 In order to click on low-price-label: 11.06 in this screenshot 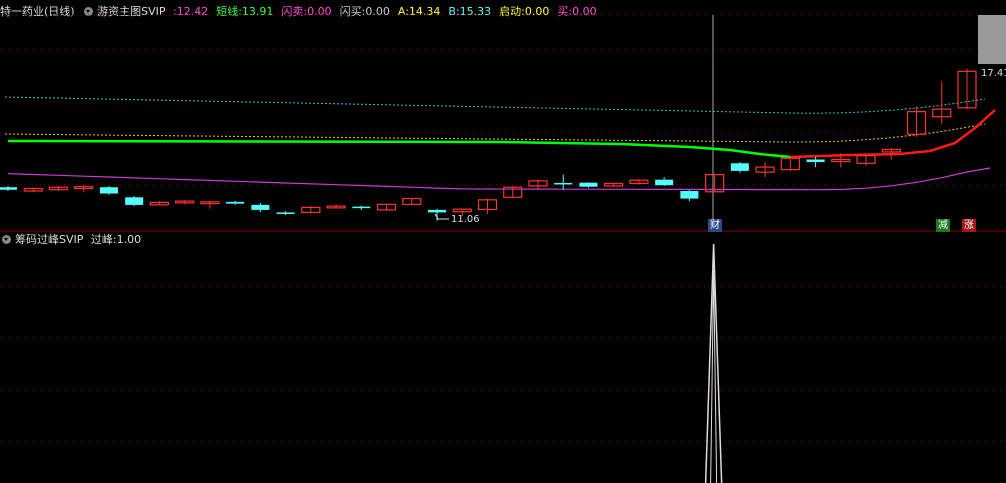, I will do `click(465, 219)`.